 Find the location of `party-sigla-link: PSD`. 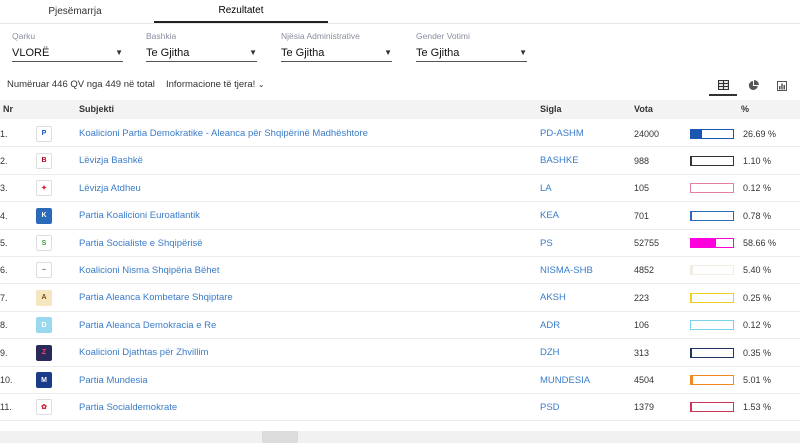

party-sigla-link: PSD is located at coordinates (550, 407).